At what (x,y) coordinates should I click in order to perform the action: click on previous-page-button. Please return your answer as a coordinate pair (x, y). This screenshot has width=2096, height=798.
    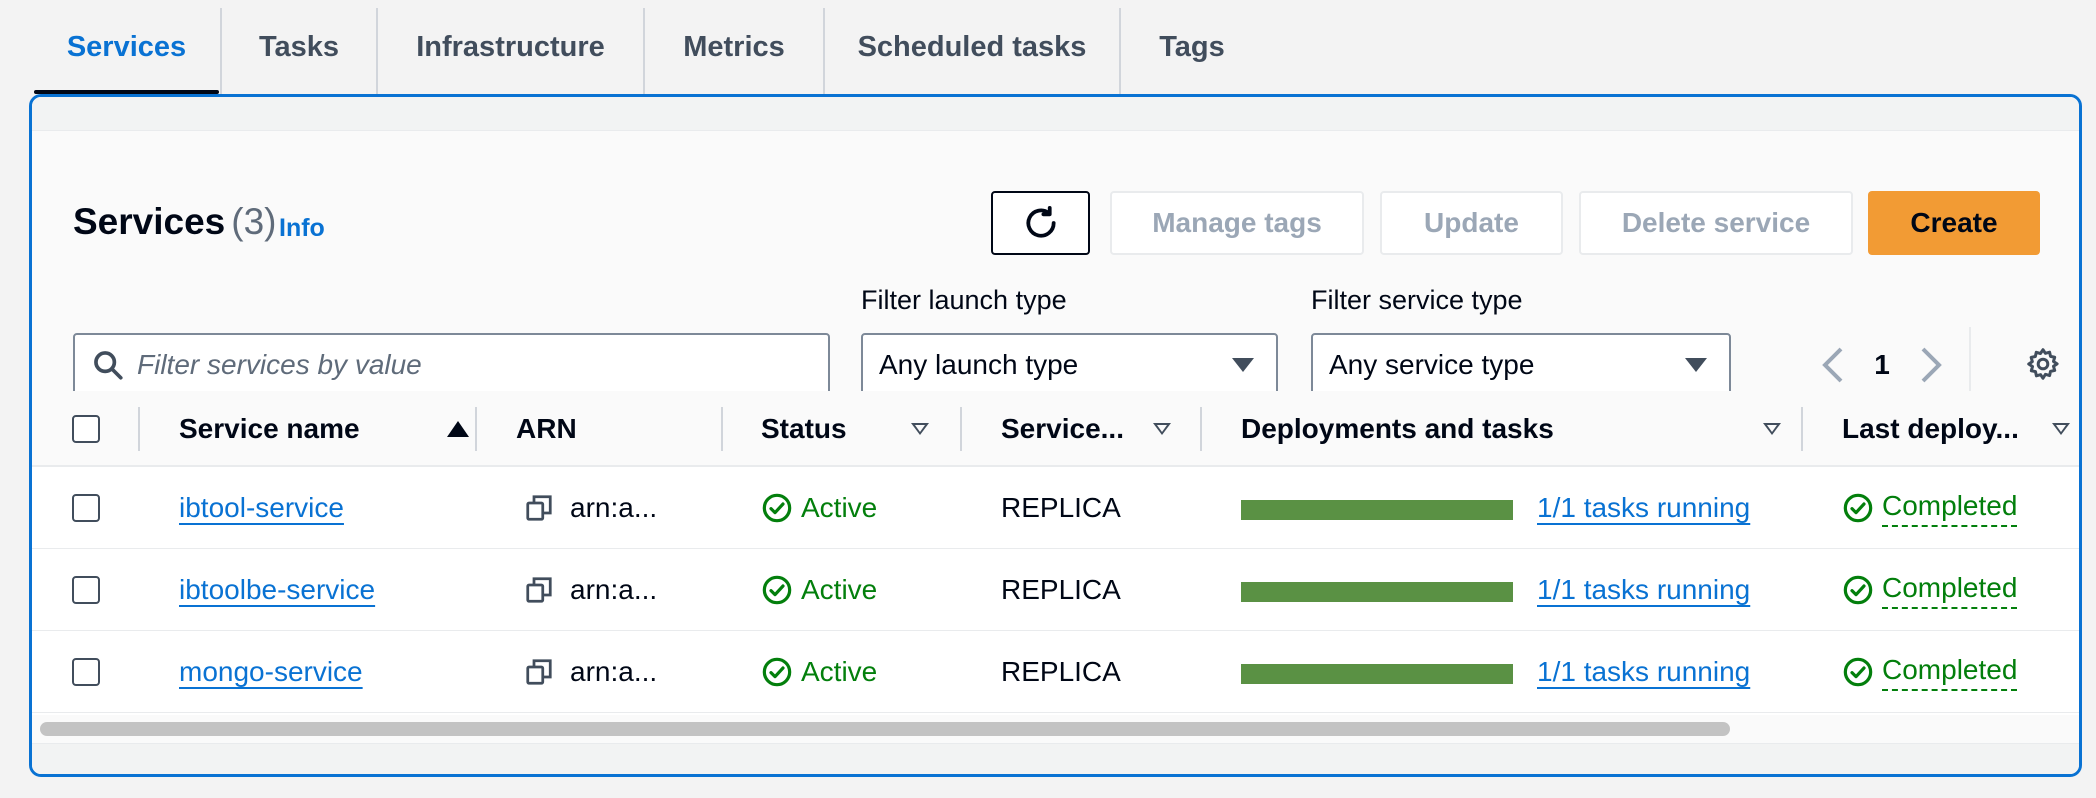
    Looking at the image, I should click on (1833, 365).